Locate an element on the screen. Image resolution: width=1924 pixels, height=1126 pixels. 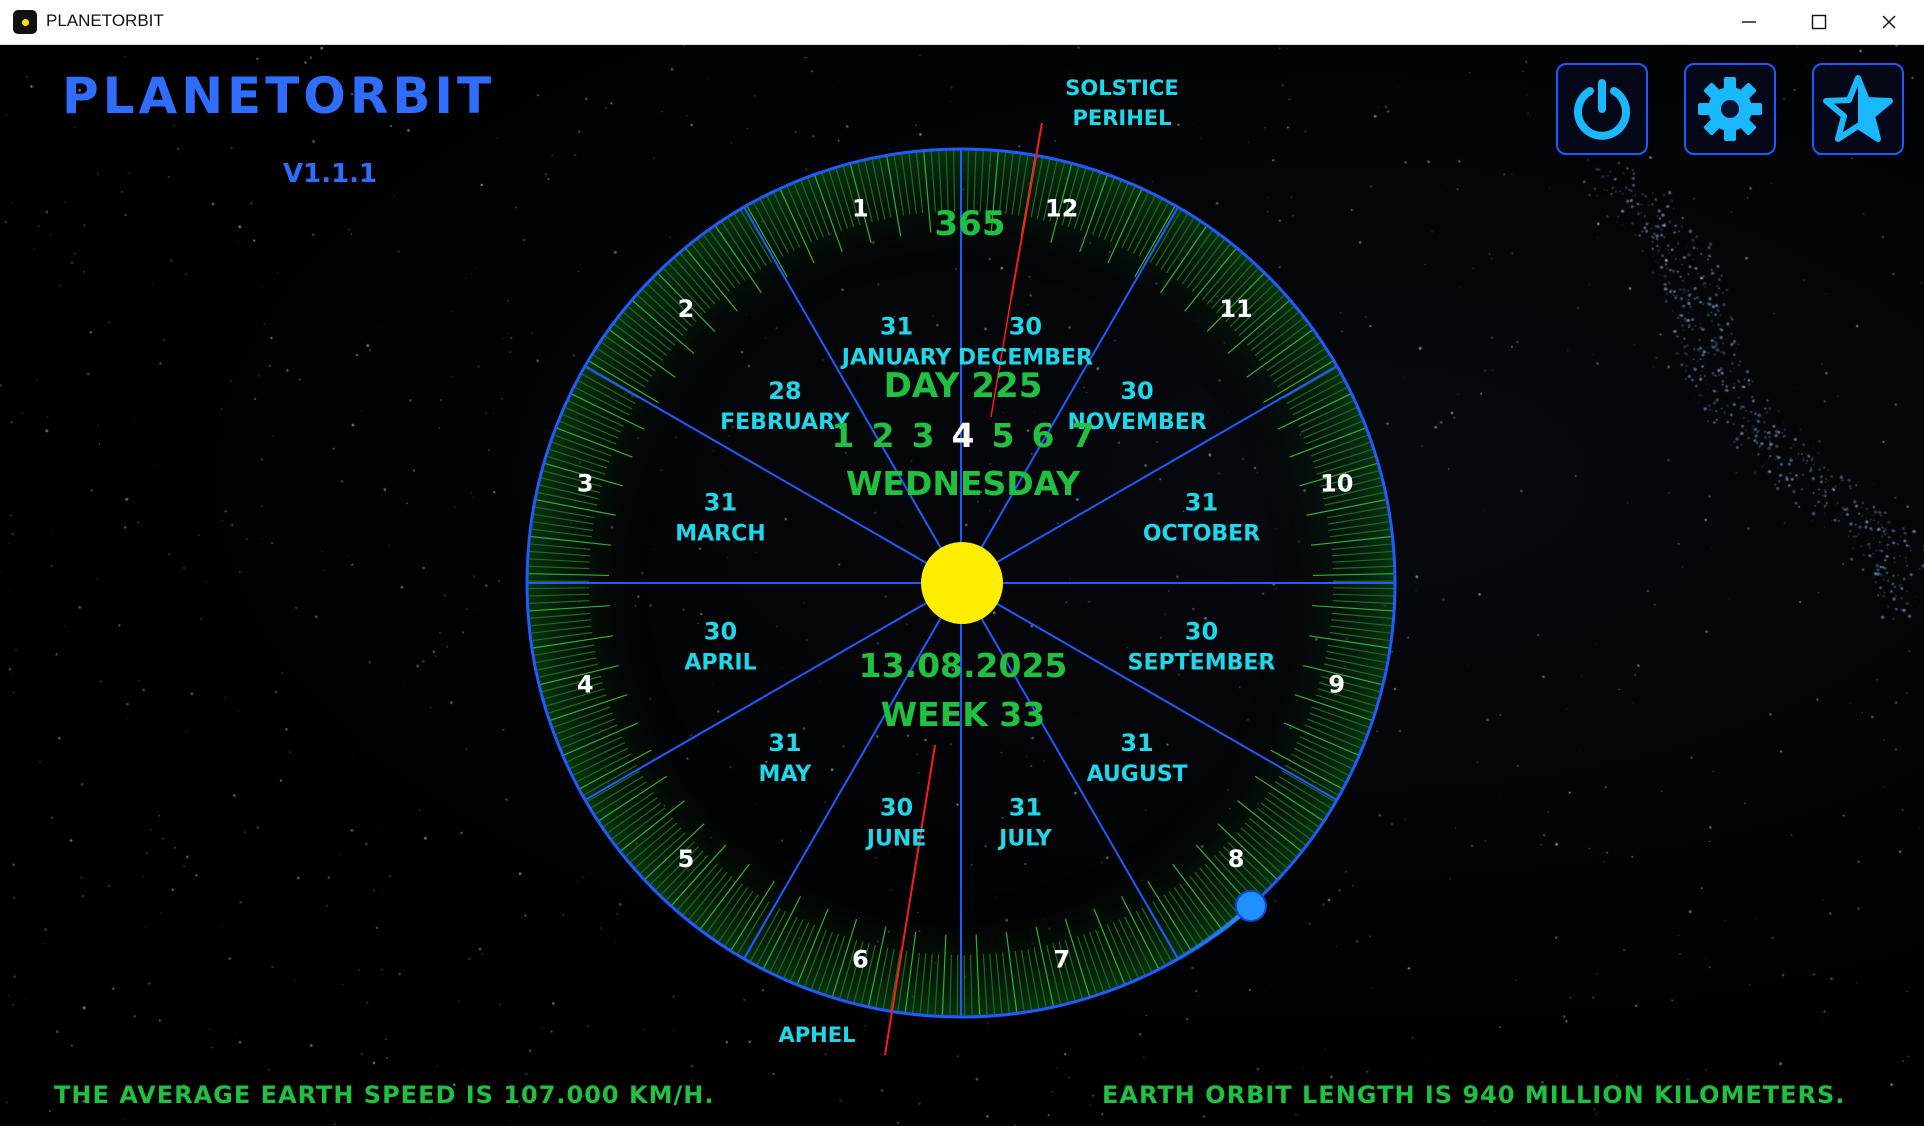
close-icon is located at coordinates (1889, 22).